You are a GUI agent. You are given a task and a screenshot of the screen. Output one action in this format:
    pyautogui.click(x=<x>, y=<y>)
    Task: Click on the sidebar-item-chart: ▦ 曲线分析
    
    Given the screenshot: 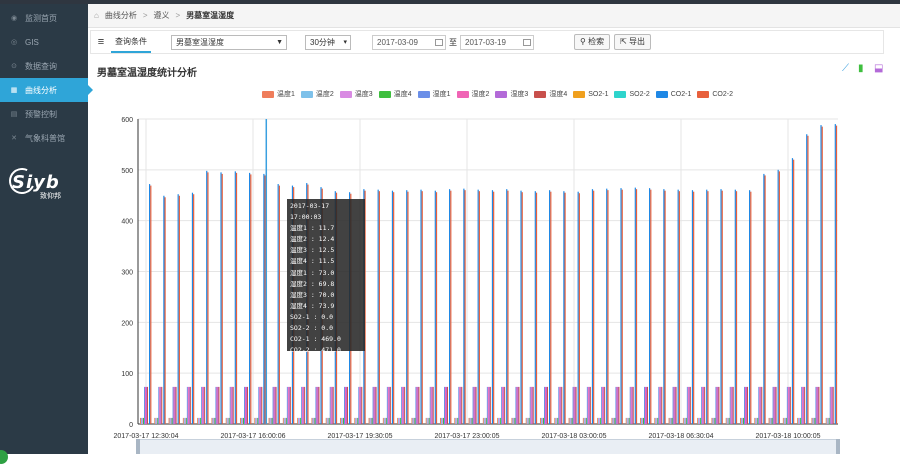 What is the action you would take?
    pyautogui.click(x=46, y=90)
    